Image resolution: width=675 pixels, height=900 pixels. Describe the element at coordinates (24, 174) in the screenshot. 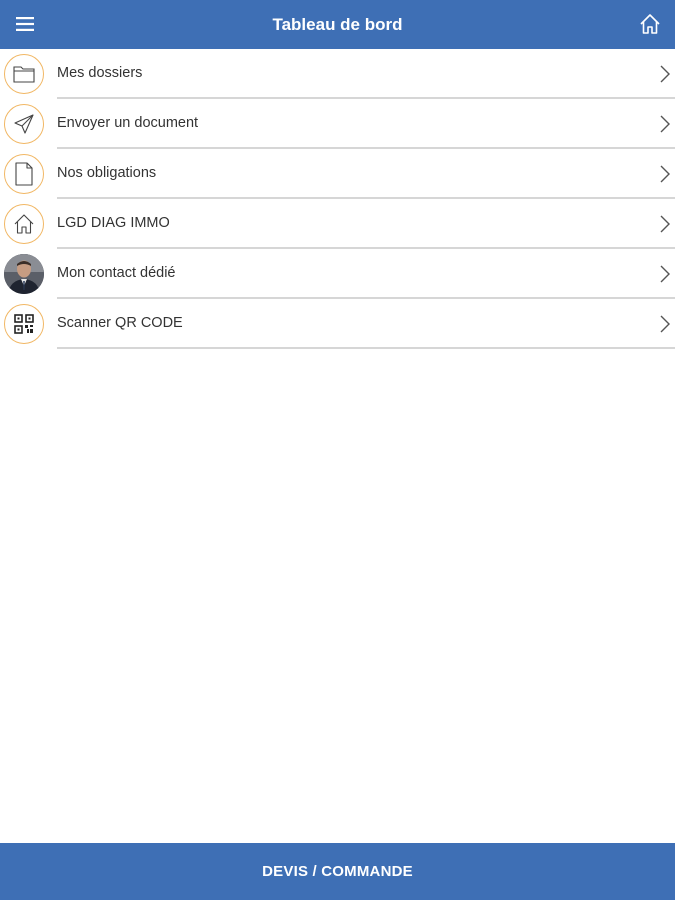

I see `document-icon` at that location.